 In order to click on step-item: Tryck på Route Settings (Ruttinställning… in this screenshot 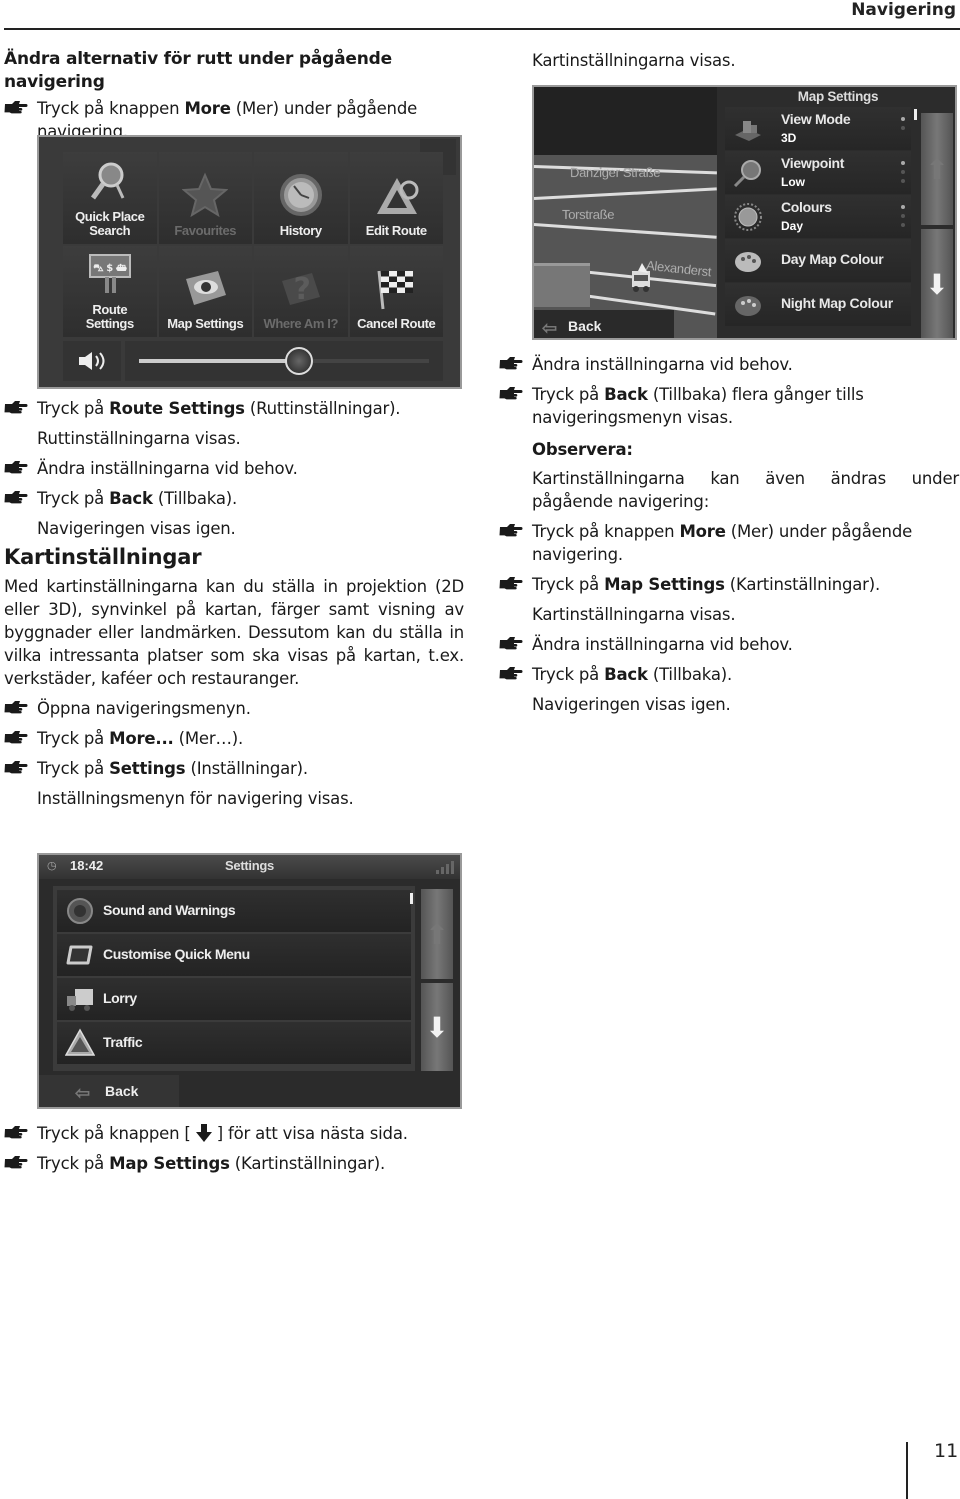, I will do `click(234, 408)`.